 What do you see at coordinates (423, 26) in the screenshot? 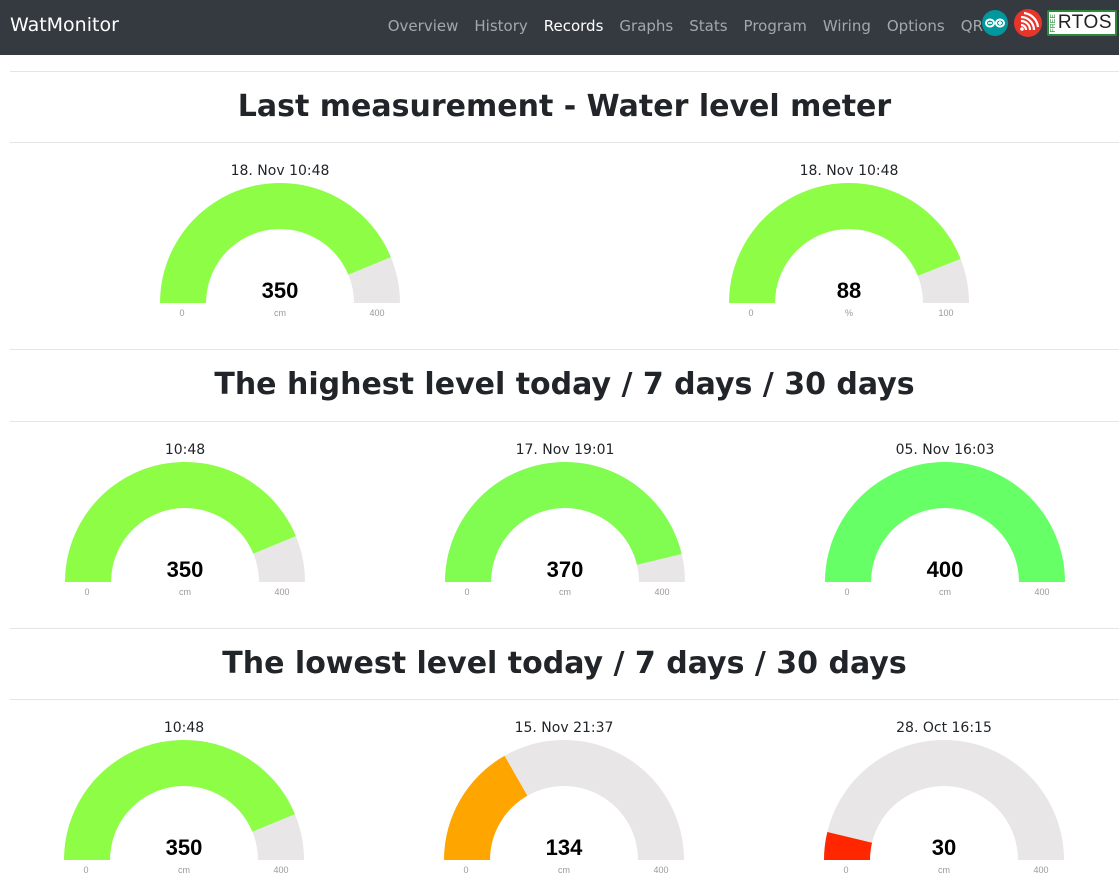
I see `nav-overview: Overview` at bounding box center [423, 26].